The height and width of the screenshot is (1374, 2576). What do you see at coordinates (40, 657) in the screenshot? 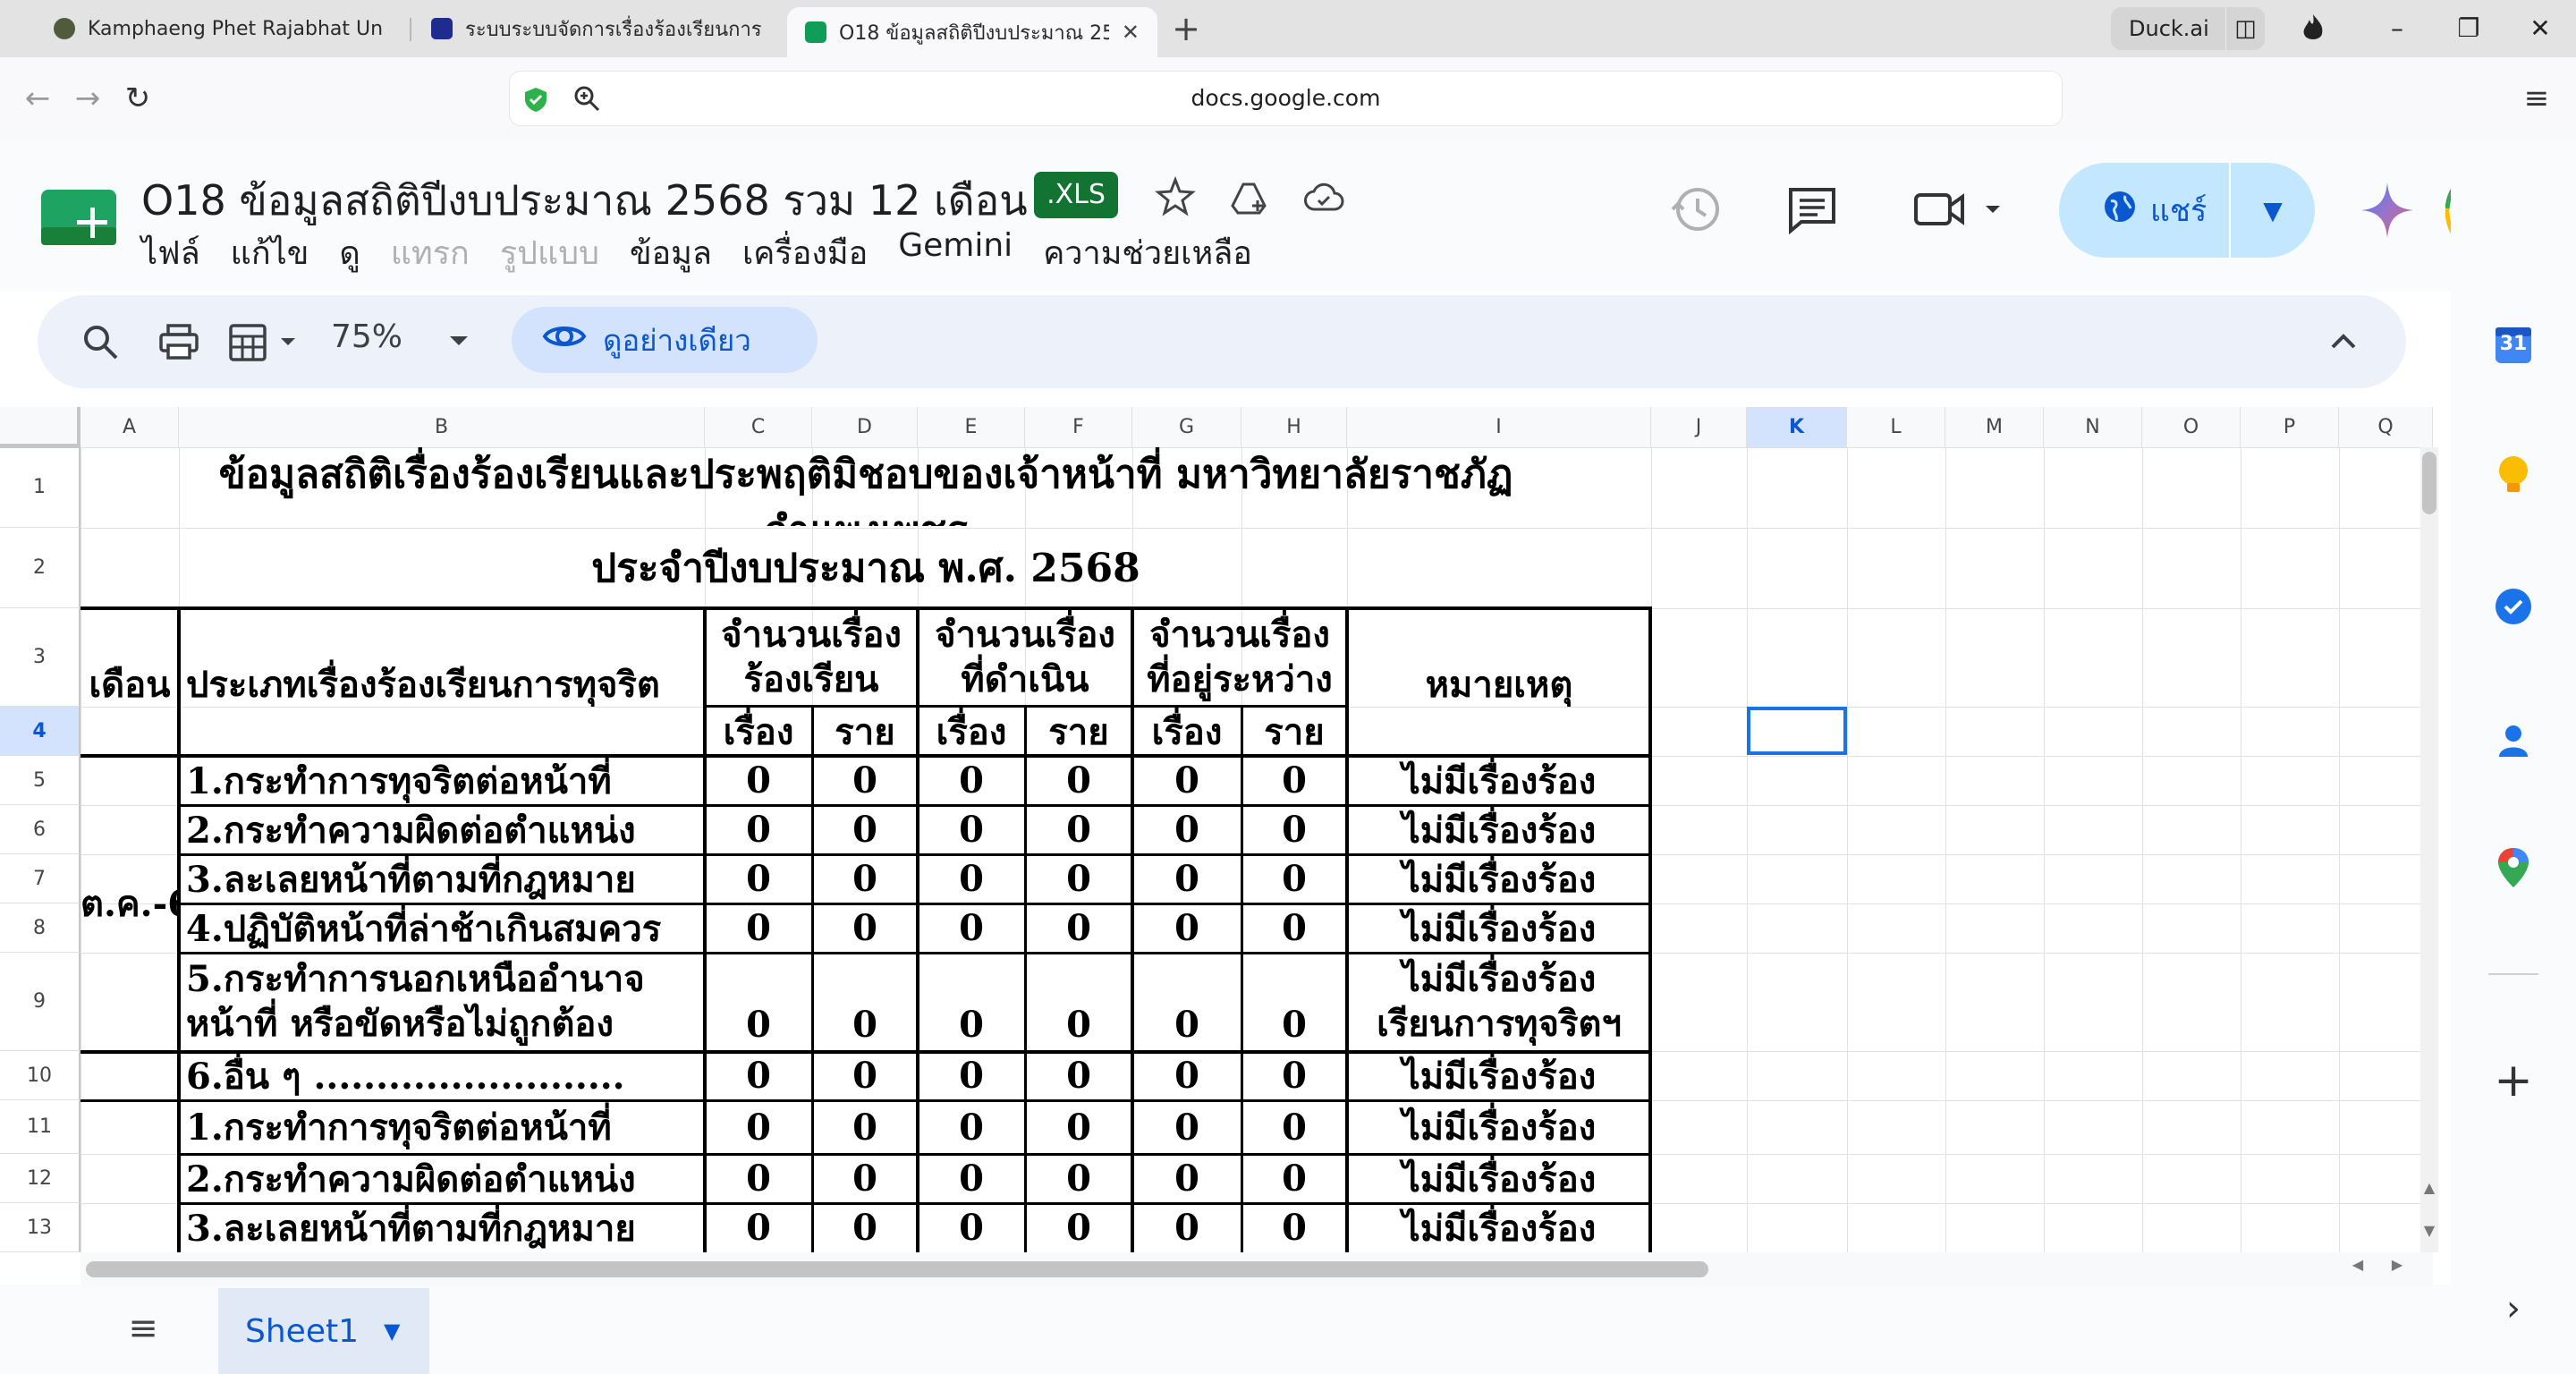
I see `row-header-3: 3` at bounding box center [40, 657].